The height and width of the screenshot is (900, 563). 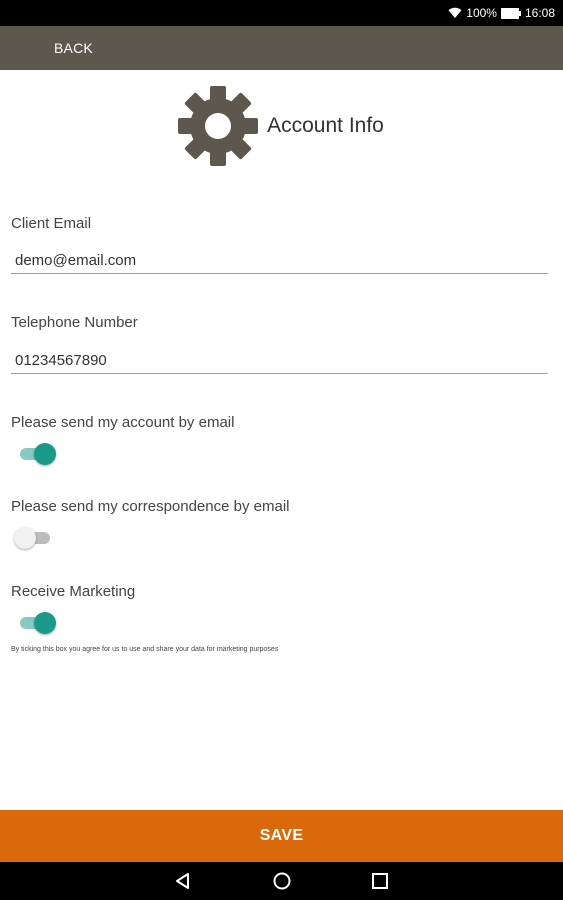 What do you see at coordinates (74, 322) in the screenshot?
I see `phone-label: Telephone Number` at bounding box center [74, 322].